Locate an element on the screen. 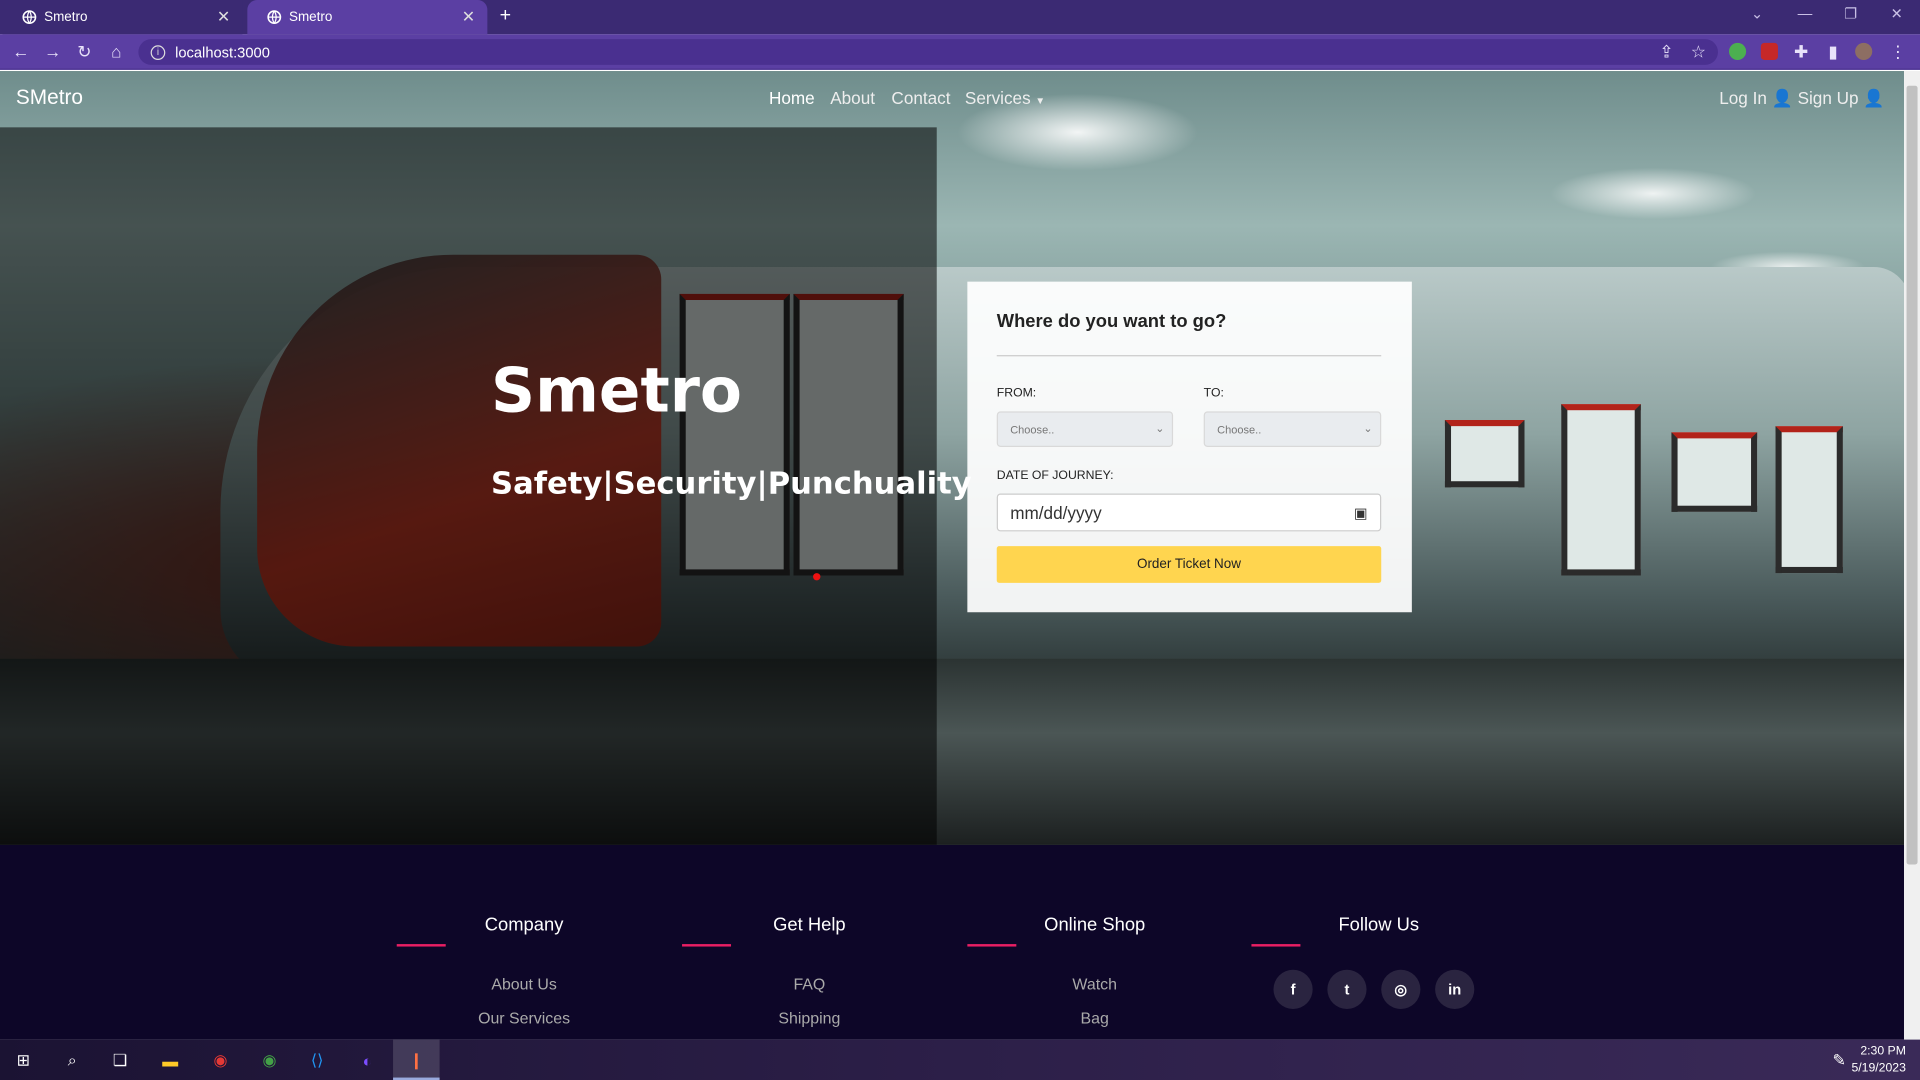 This screenshot has width=1920, height=1080. from-select-value: Choose.. is located at coordinates (1032, 429).